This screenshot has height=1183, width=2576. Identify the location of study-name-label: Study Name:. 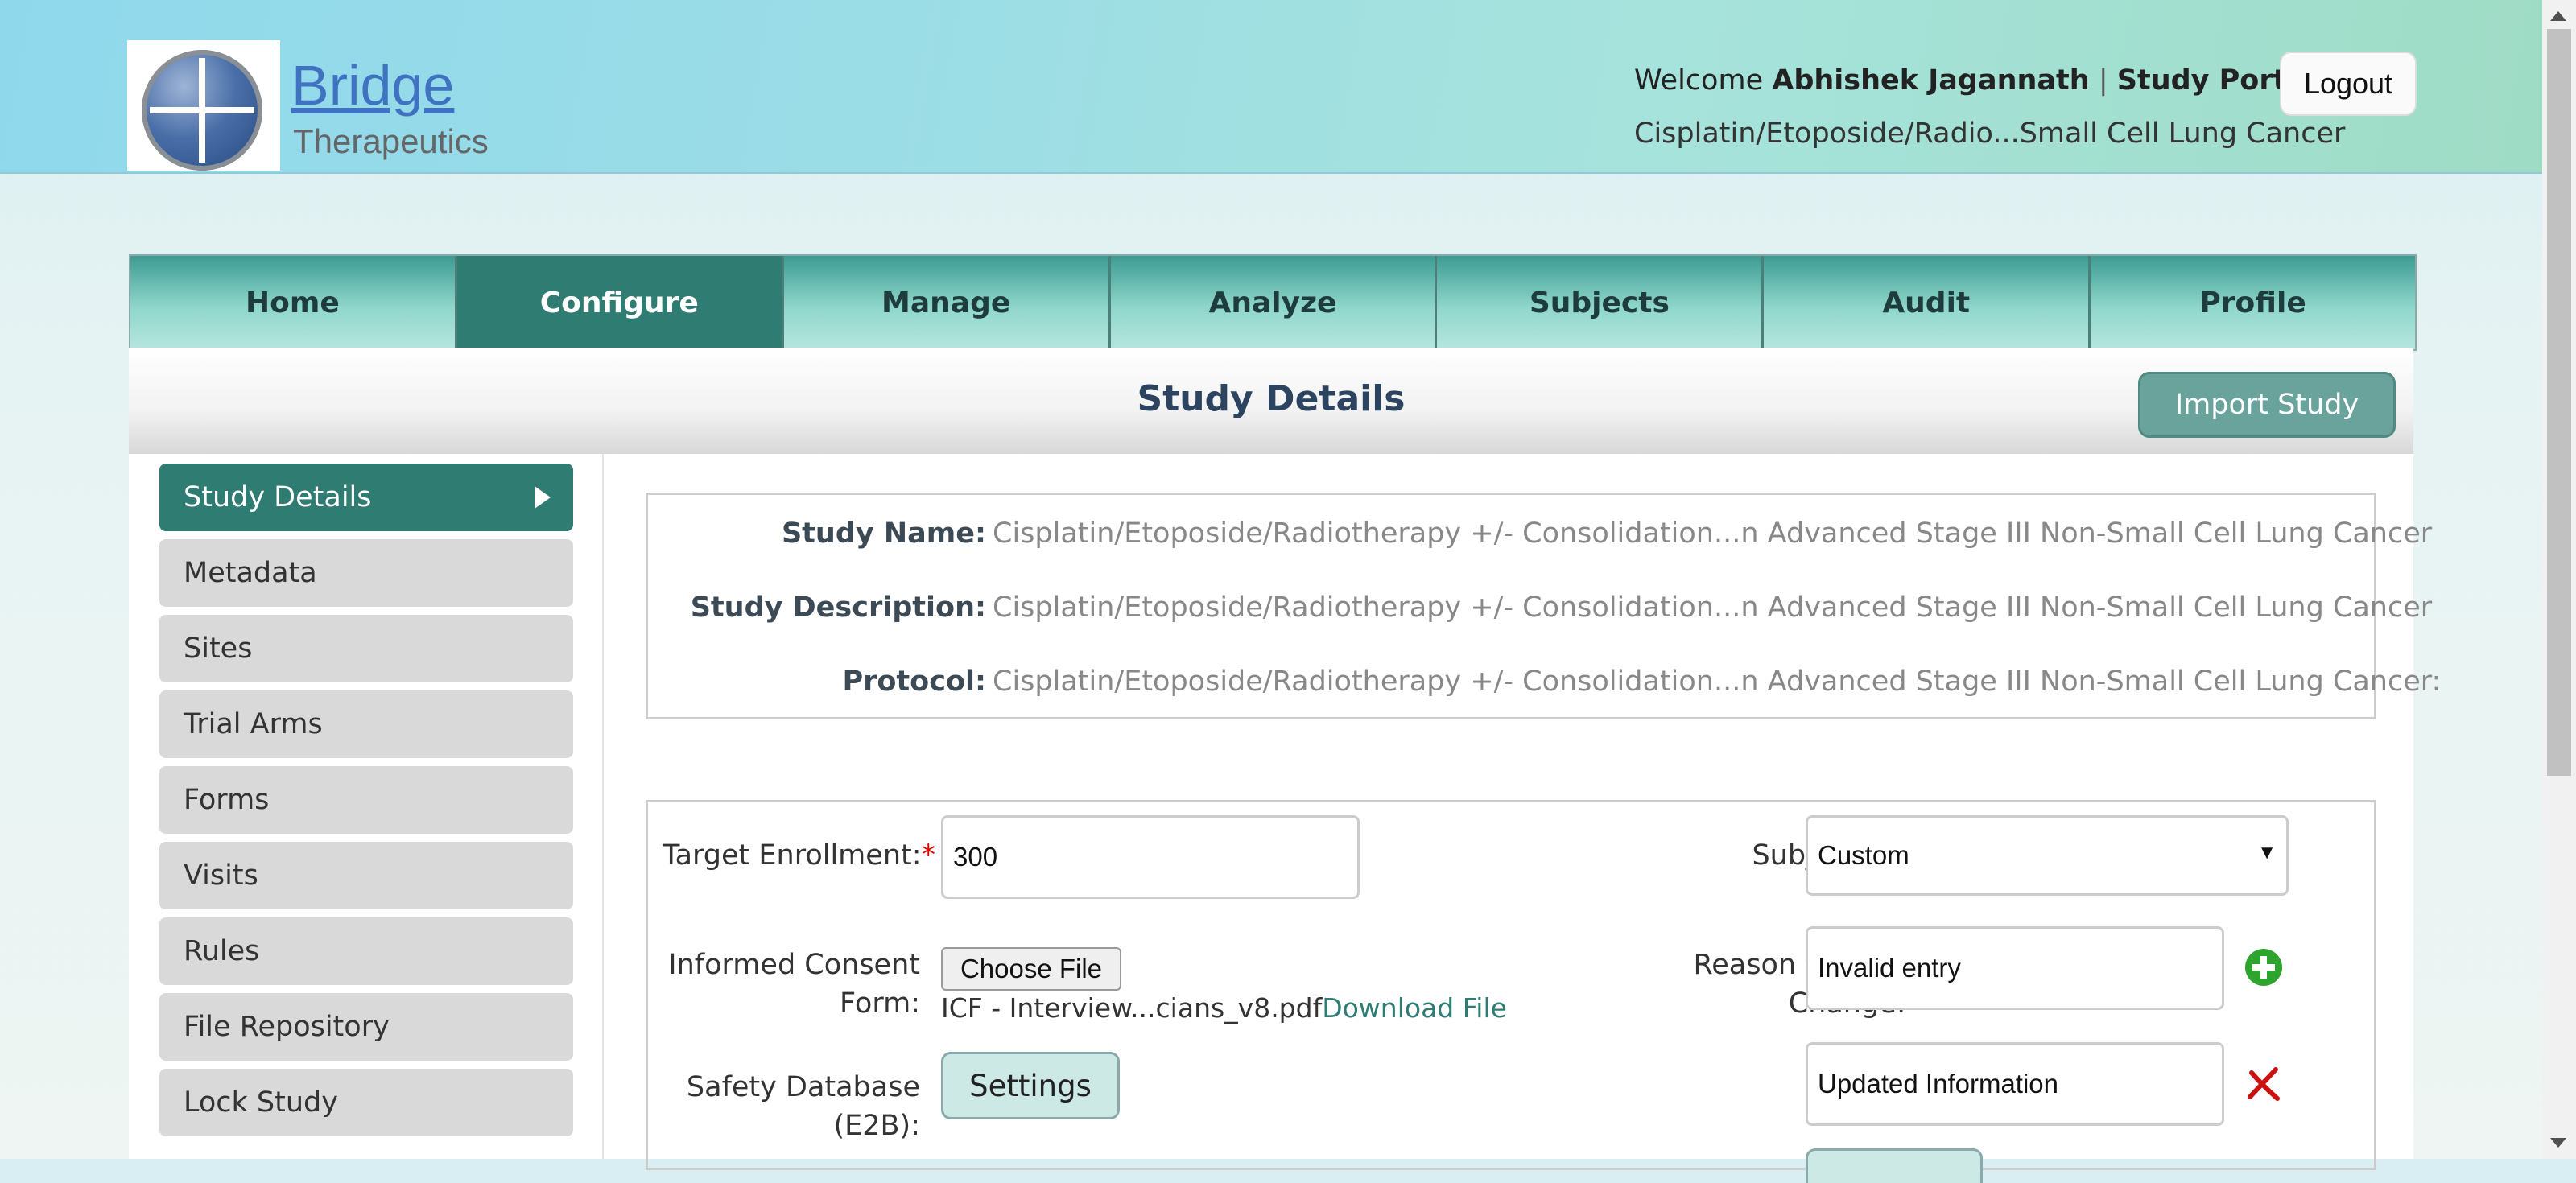
(884, 533).